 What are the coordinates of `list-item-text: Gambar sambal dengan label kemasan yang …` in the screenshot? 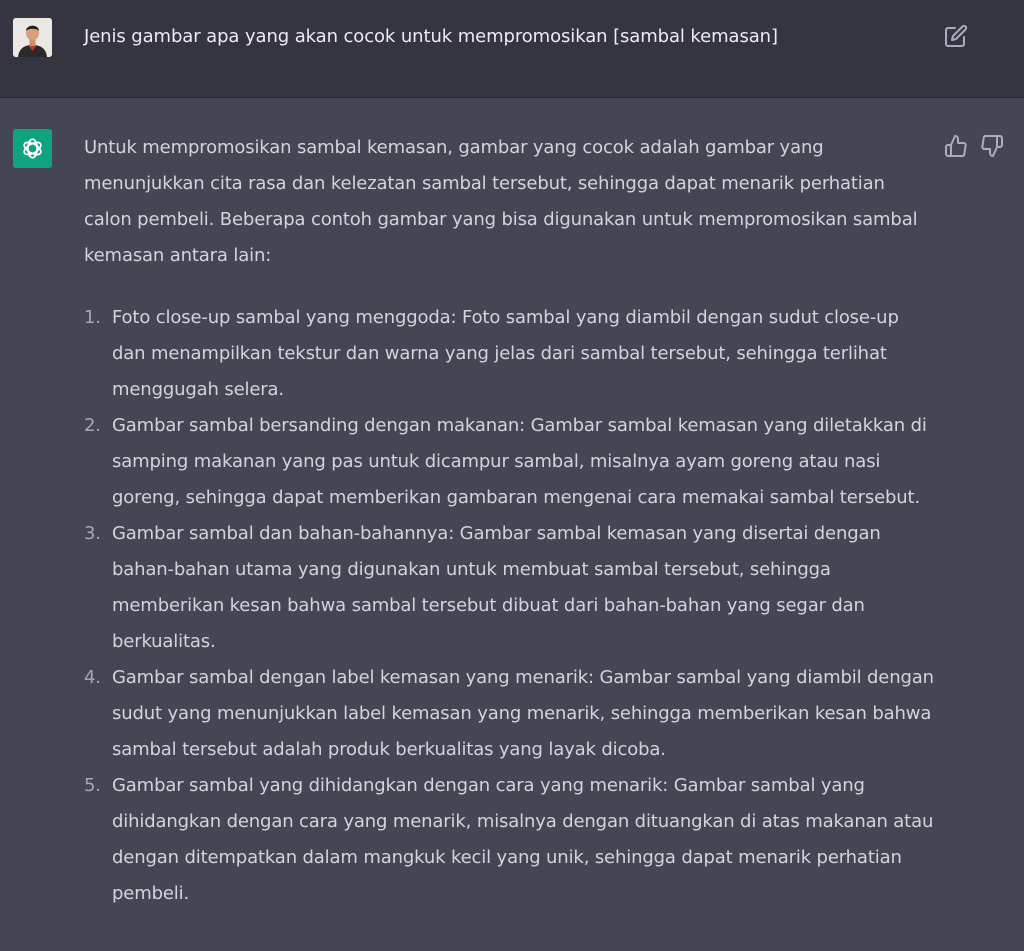 It's located at (523, 713).